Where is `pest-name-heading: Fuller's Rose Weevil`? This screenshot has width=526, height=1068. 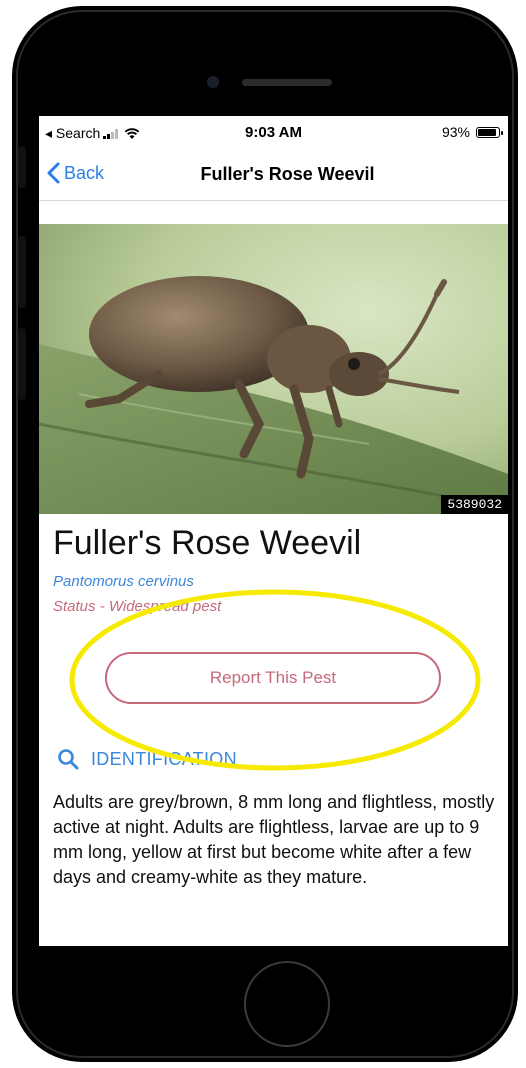 pest-name-heading: Fuller's Rose Weevil is located at coordinates (207, 543).